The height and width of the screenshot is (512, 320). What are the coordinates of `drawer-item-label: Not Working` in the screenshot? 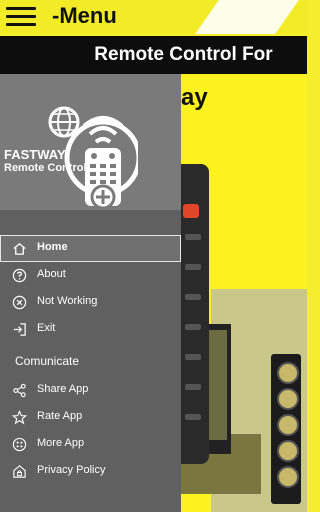 It's located at (67, 301).